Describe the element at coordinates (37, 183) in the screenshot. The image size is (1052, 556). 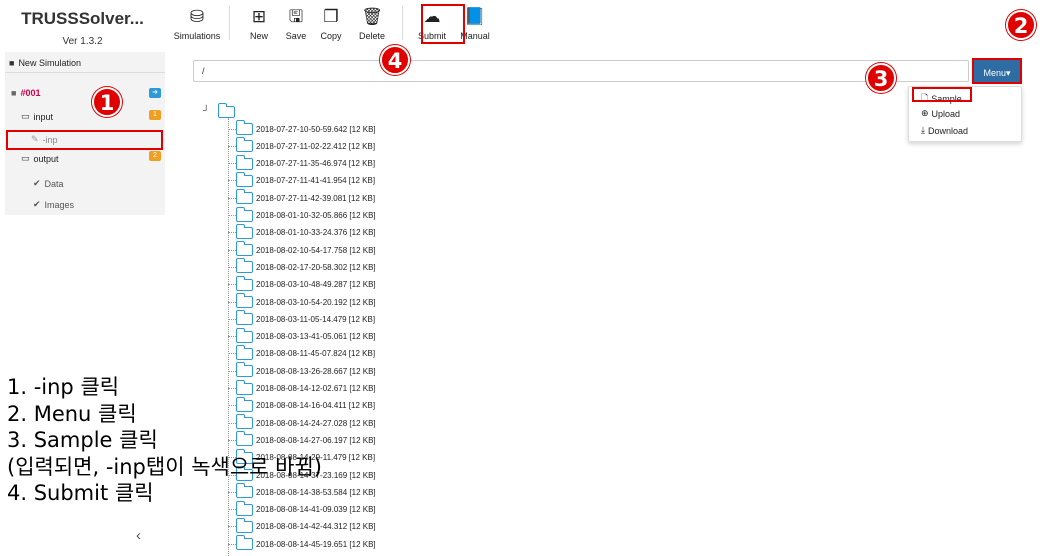
I see `check-icon: ✔` at that location.